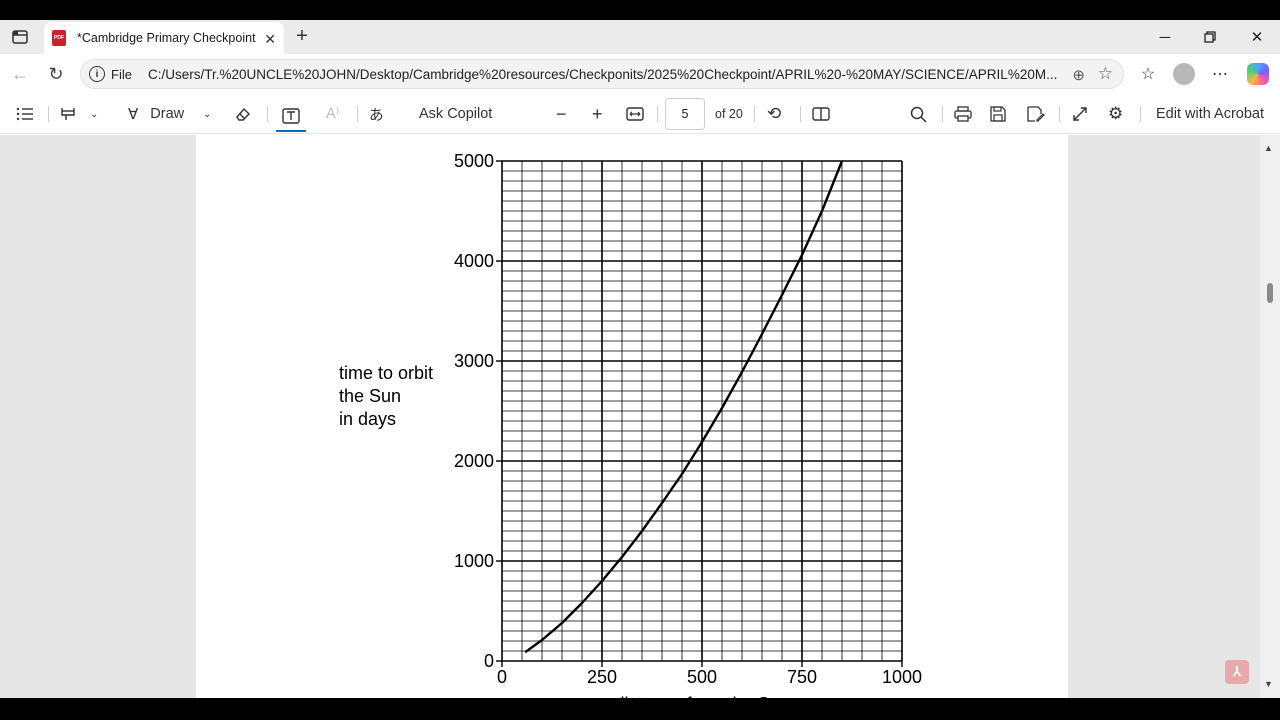  What do you see at coordinates (1080, 114) in the screenshot?
I see `fullscreen-icon` at bounding box center [1080, 114].